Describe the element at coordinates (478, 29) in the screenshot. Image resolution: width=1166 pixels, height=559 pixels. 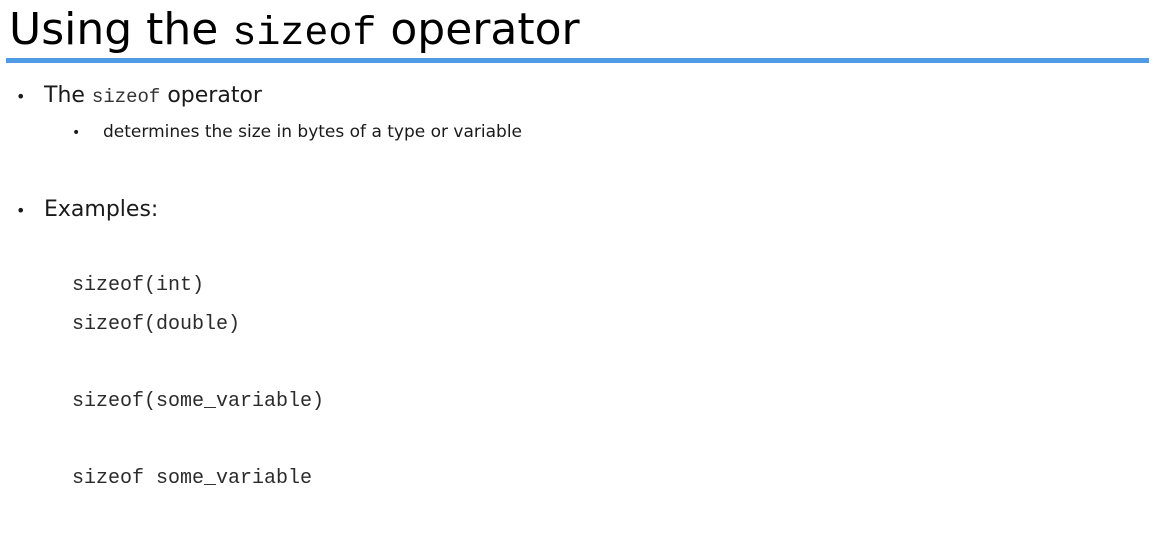
I see `title-suffix: operator` at that location.